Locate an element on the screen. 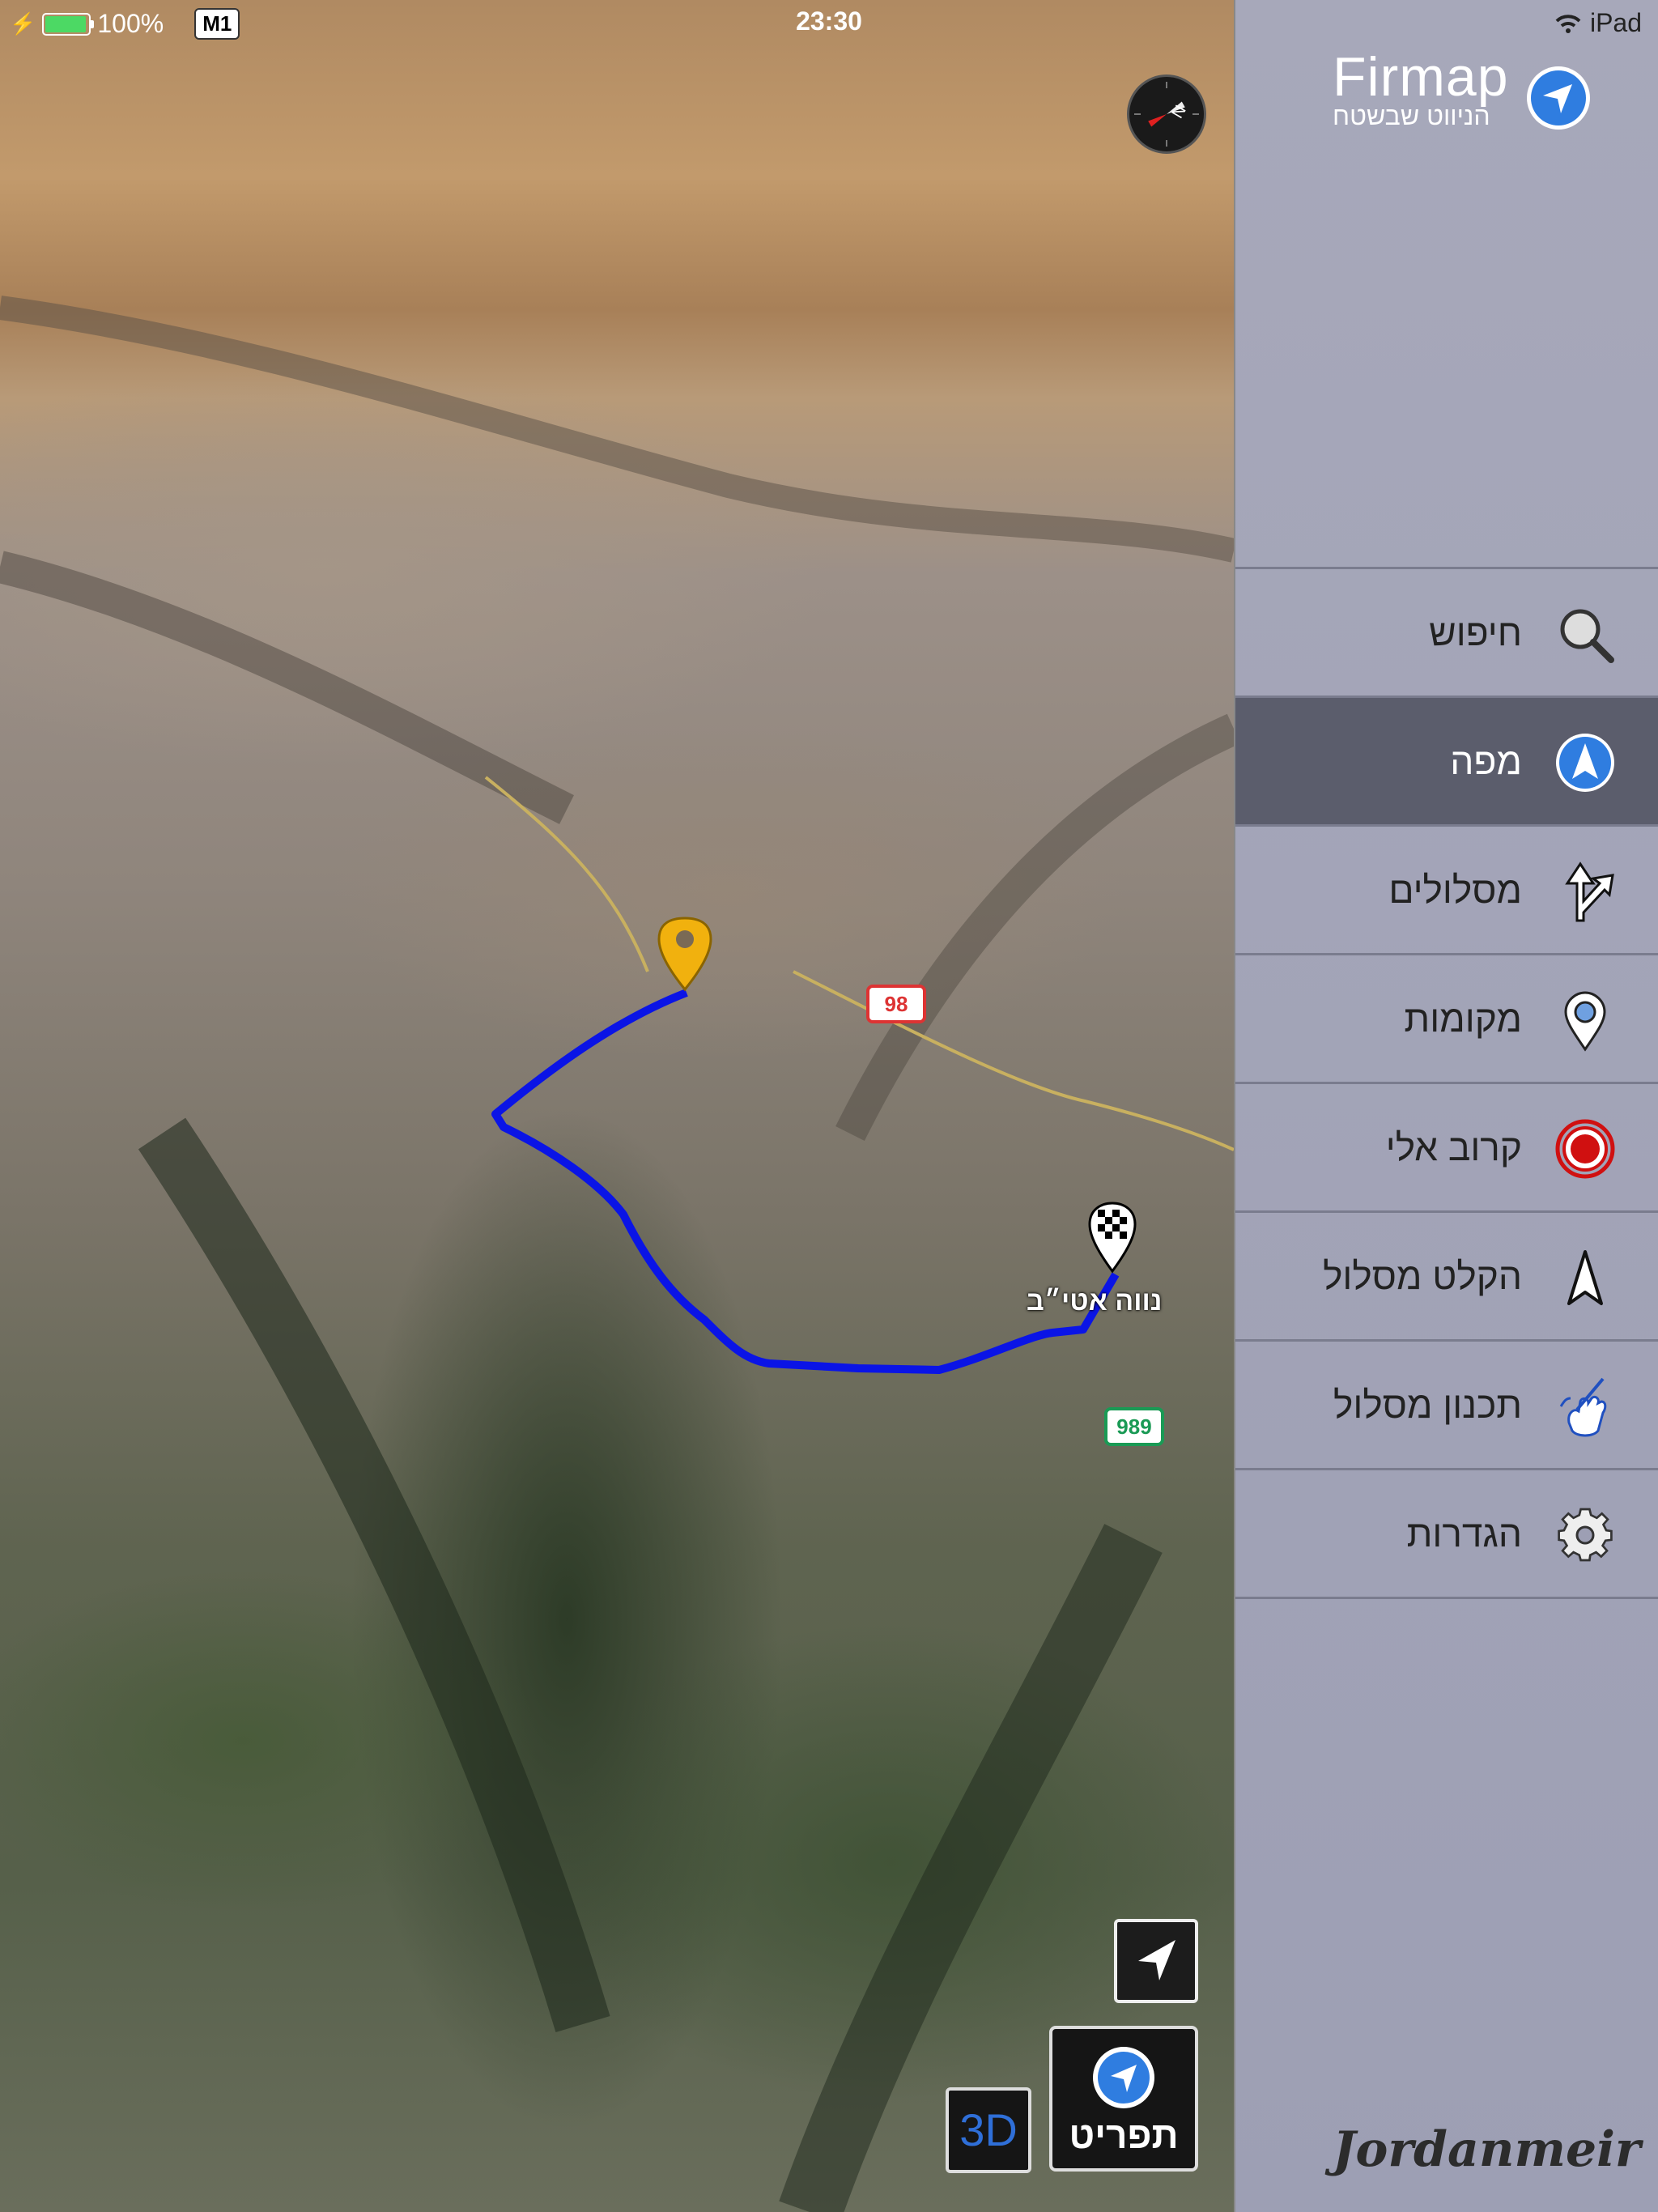 Image resolution: width=1658 pixels, height=2212 pixels. road-shield-98: 98 is located at coordinates (896, 1004).